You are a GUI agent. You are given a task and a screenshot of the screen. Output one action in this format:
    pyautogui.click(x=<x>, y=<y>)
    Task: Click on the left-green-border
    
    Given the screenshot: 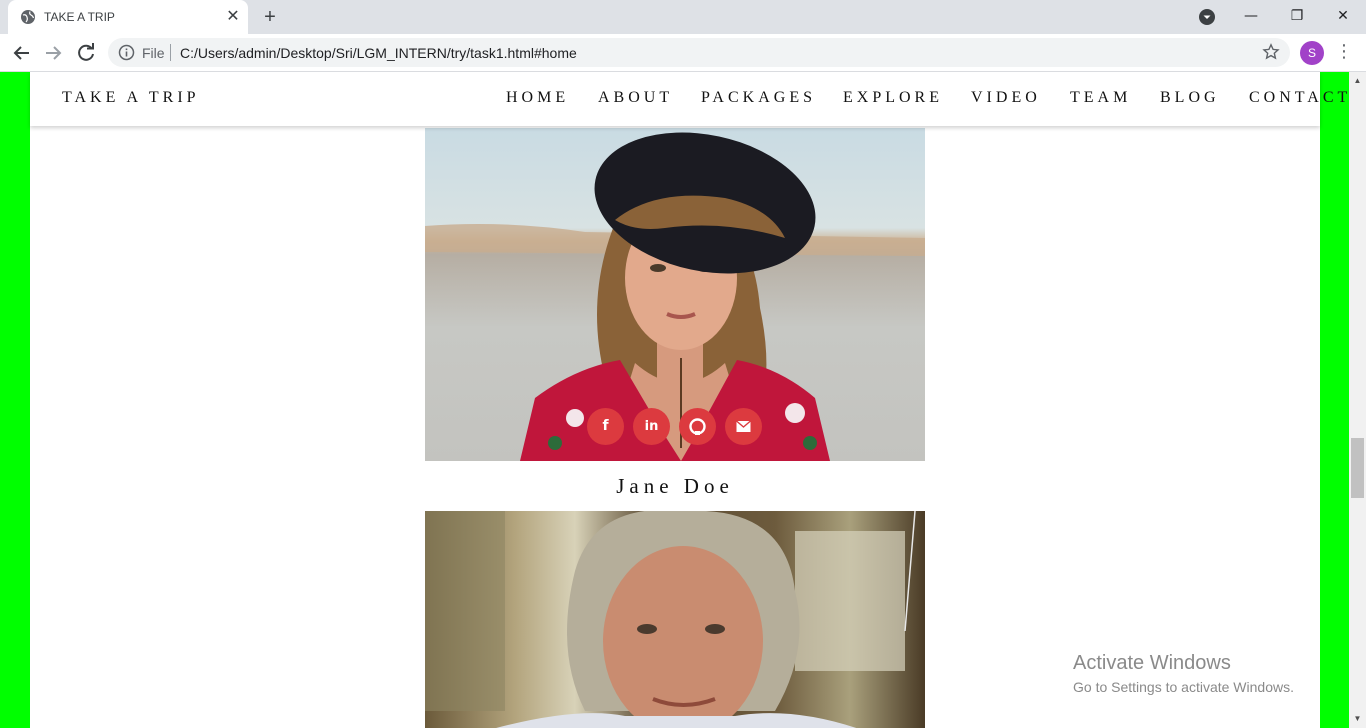 What is the action you would take?
    pyautogui.click(x=15, y=400)
    